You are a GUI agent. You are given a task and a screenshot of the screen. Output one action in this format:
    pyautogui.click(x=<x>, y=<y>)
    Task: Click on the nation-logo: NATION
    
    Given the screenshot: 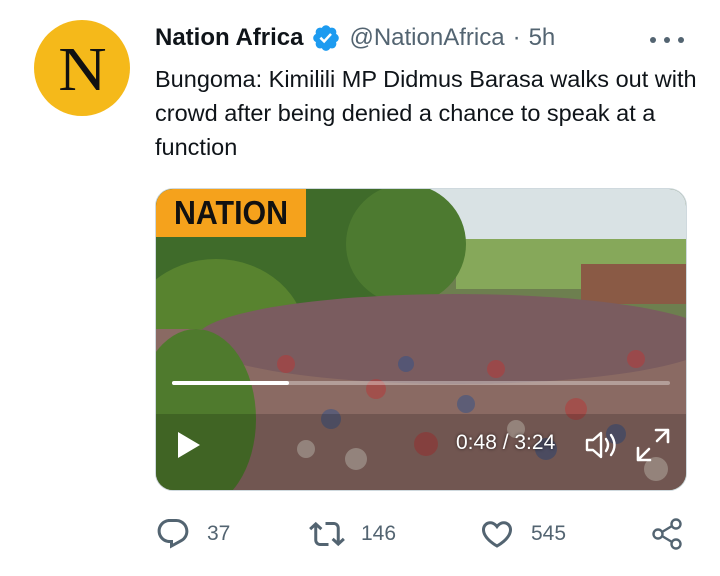 What is the action you would take?
    pyautogui.click(x=231, y=213)
    